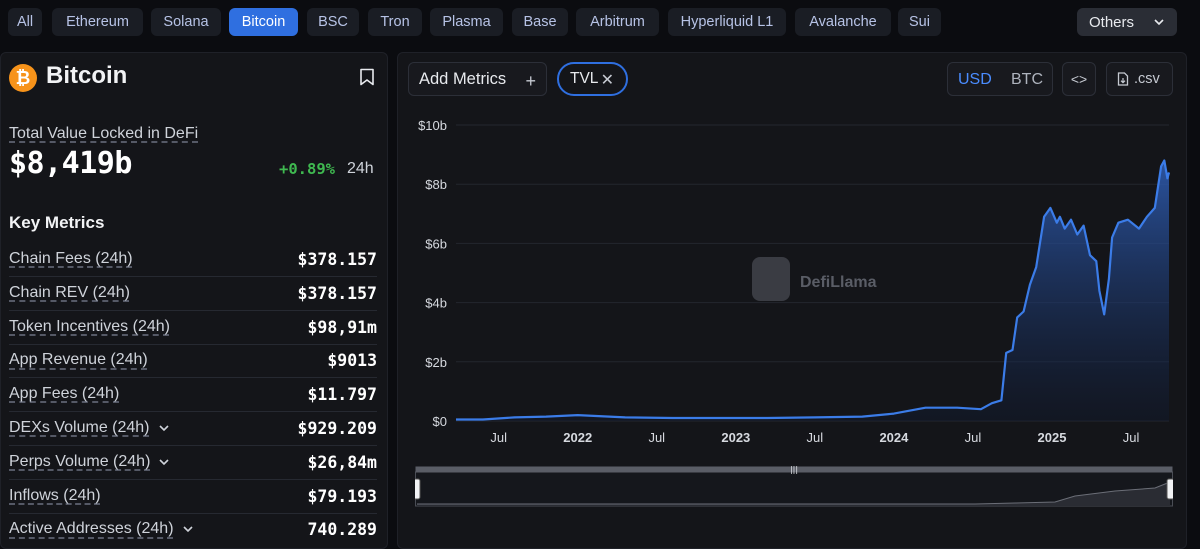  What do you see at coordinates (1112, 22) in the screenshot?
I see `others-label: Others` at bounding box center [1112, 22].